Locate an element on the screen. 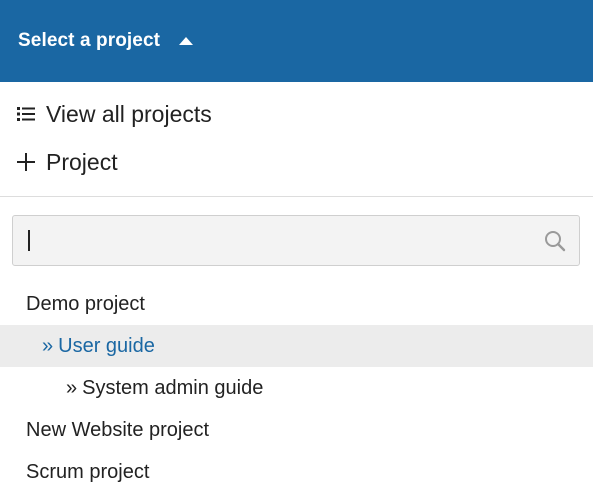 The height and width of the screenshot is (503, 593). search-icon is located at coordinates (555, 241).